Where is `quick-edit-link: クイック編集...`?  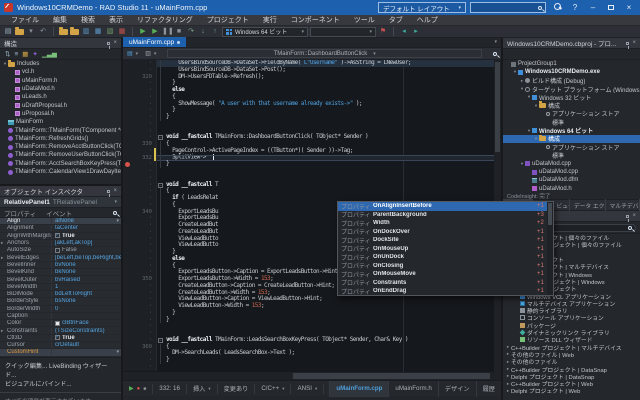
quick-edit-link: クイック編集... is located at coordinates (26, 366).